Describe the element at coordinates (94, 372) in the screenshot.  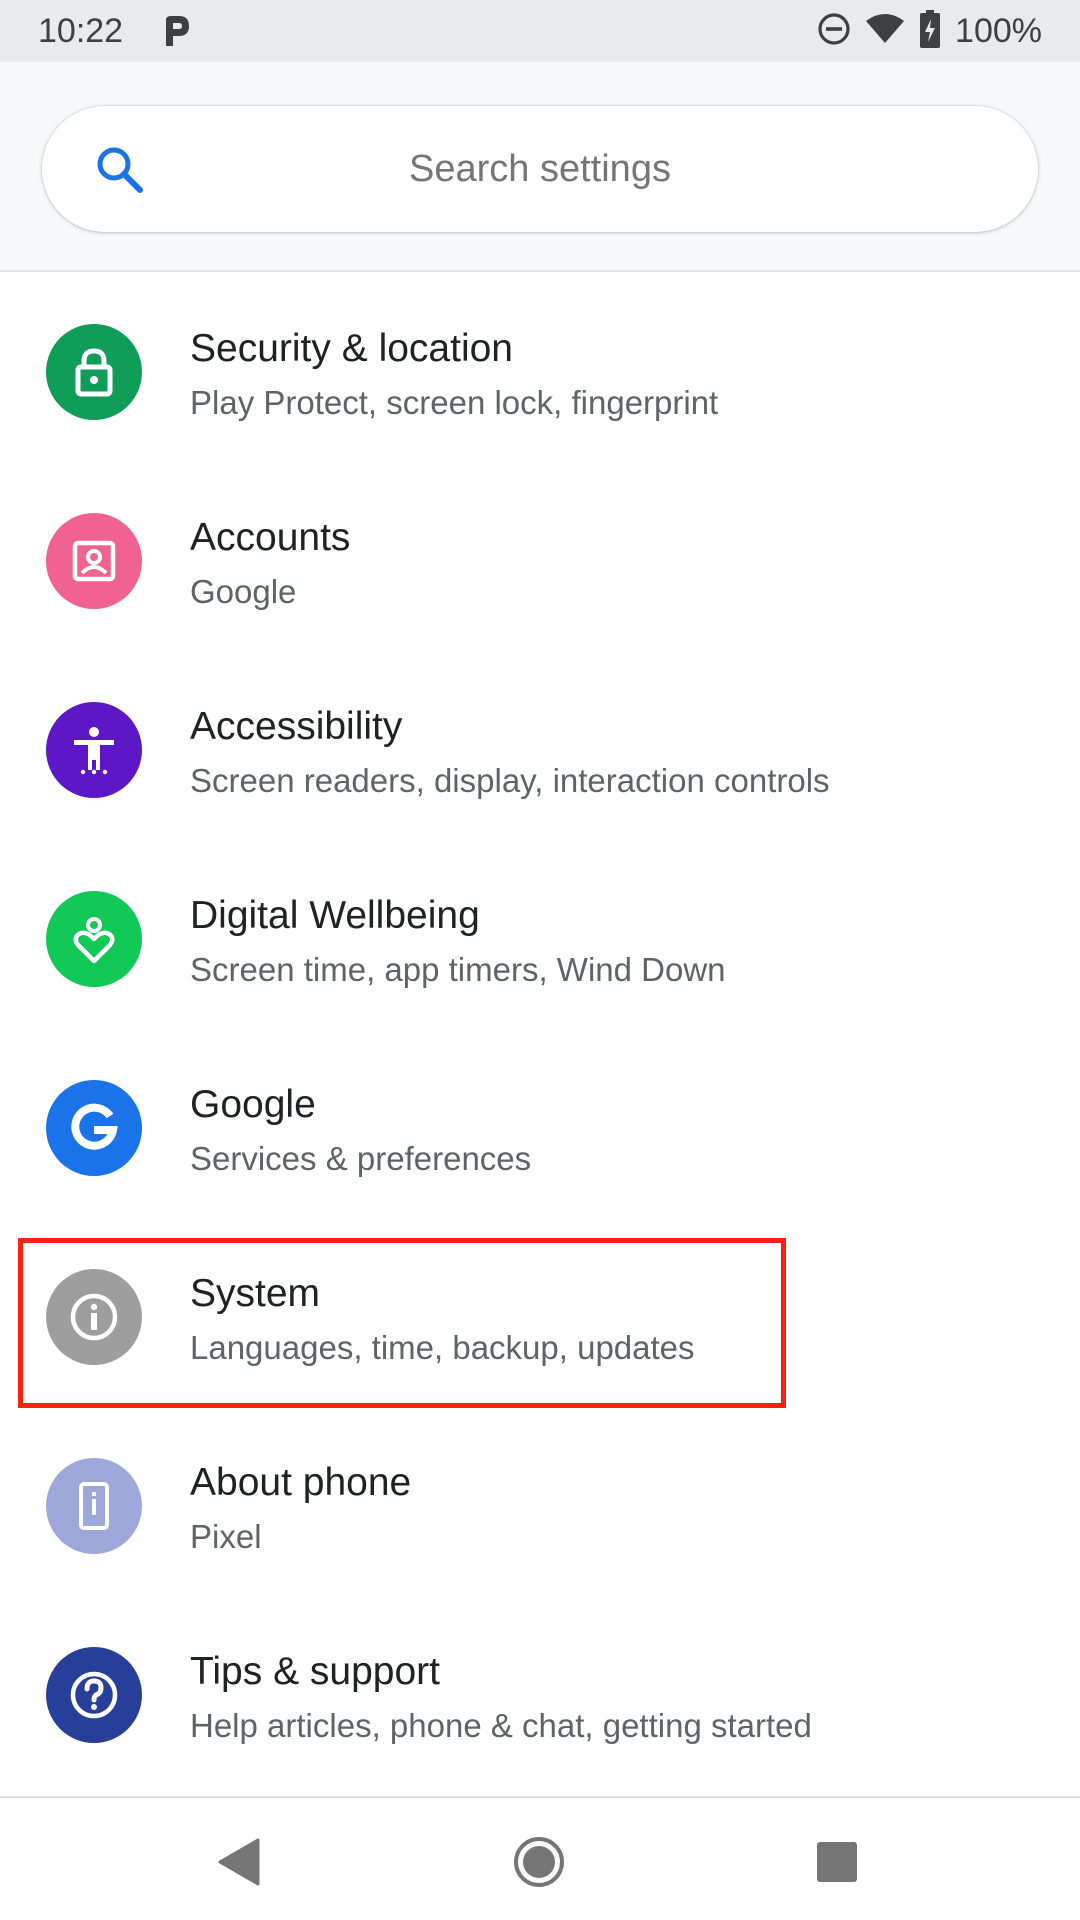
I see `lock-icon` at that location.